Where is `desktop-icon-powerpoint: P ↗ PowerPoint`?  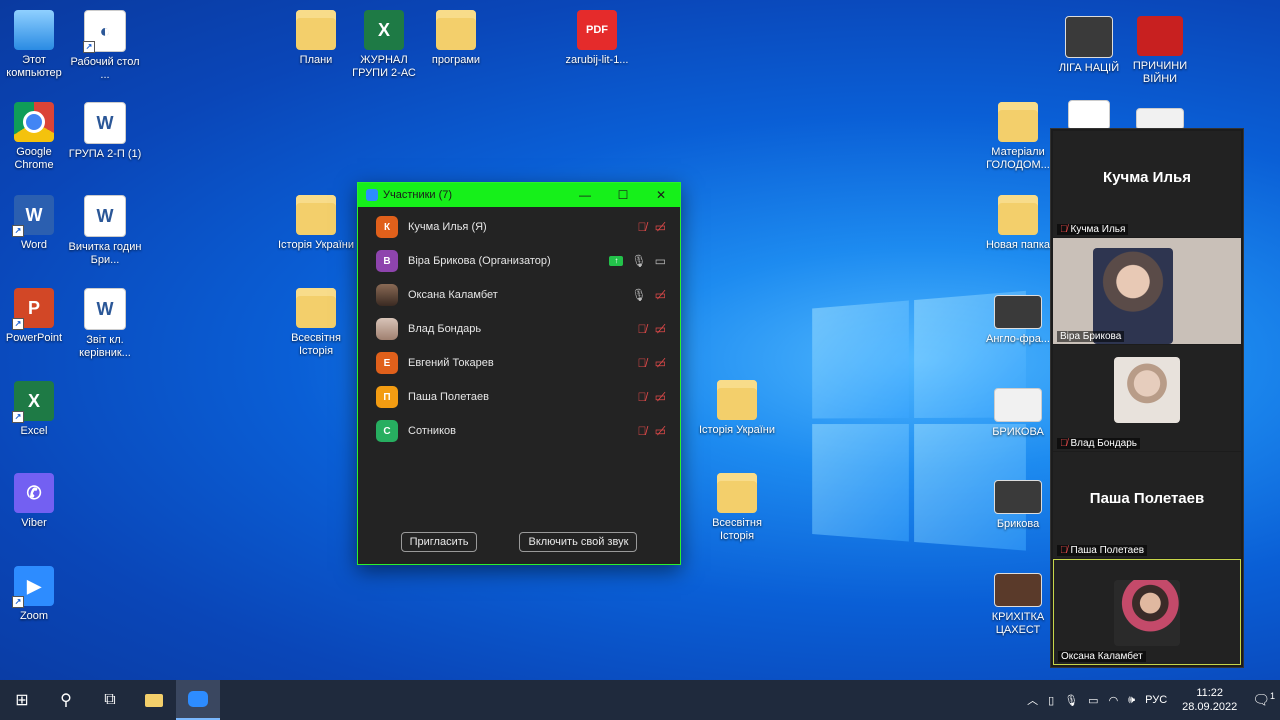
desktop-icon-powerpoint: P ↗ PowerPoint is located at coordinates (36, 316).